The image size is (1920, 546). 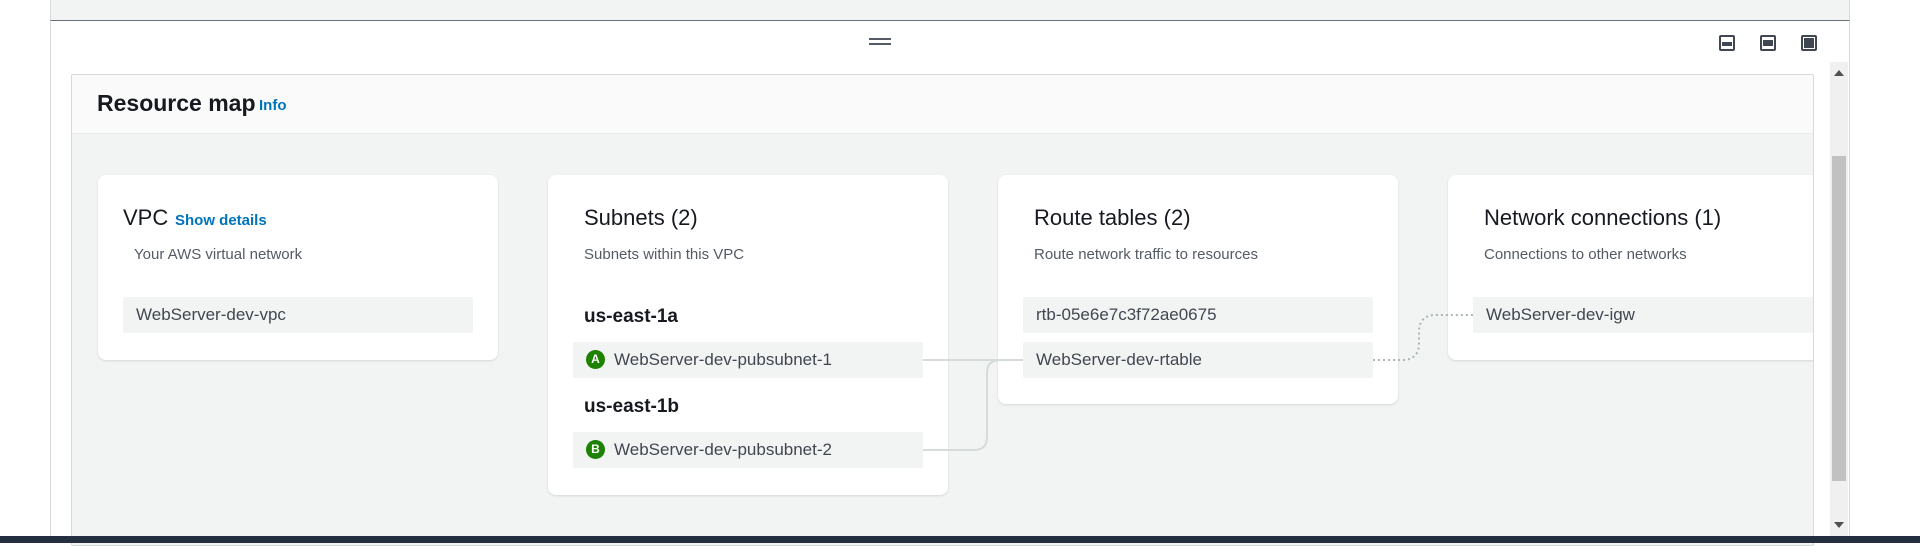 I want to click on subnet-item: A WebServer-dev-pubsubnet-1, so click(x=748, y=360).